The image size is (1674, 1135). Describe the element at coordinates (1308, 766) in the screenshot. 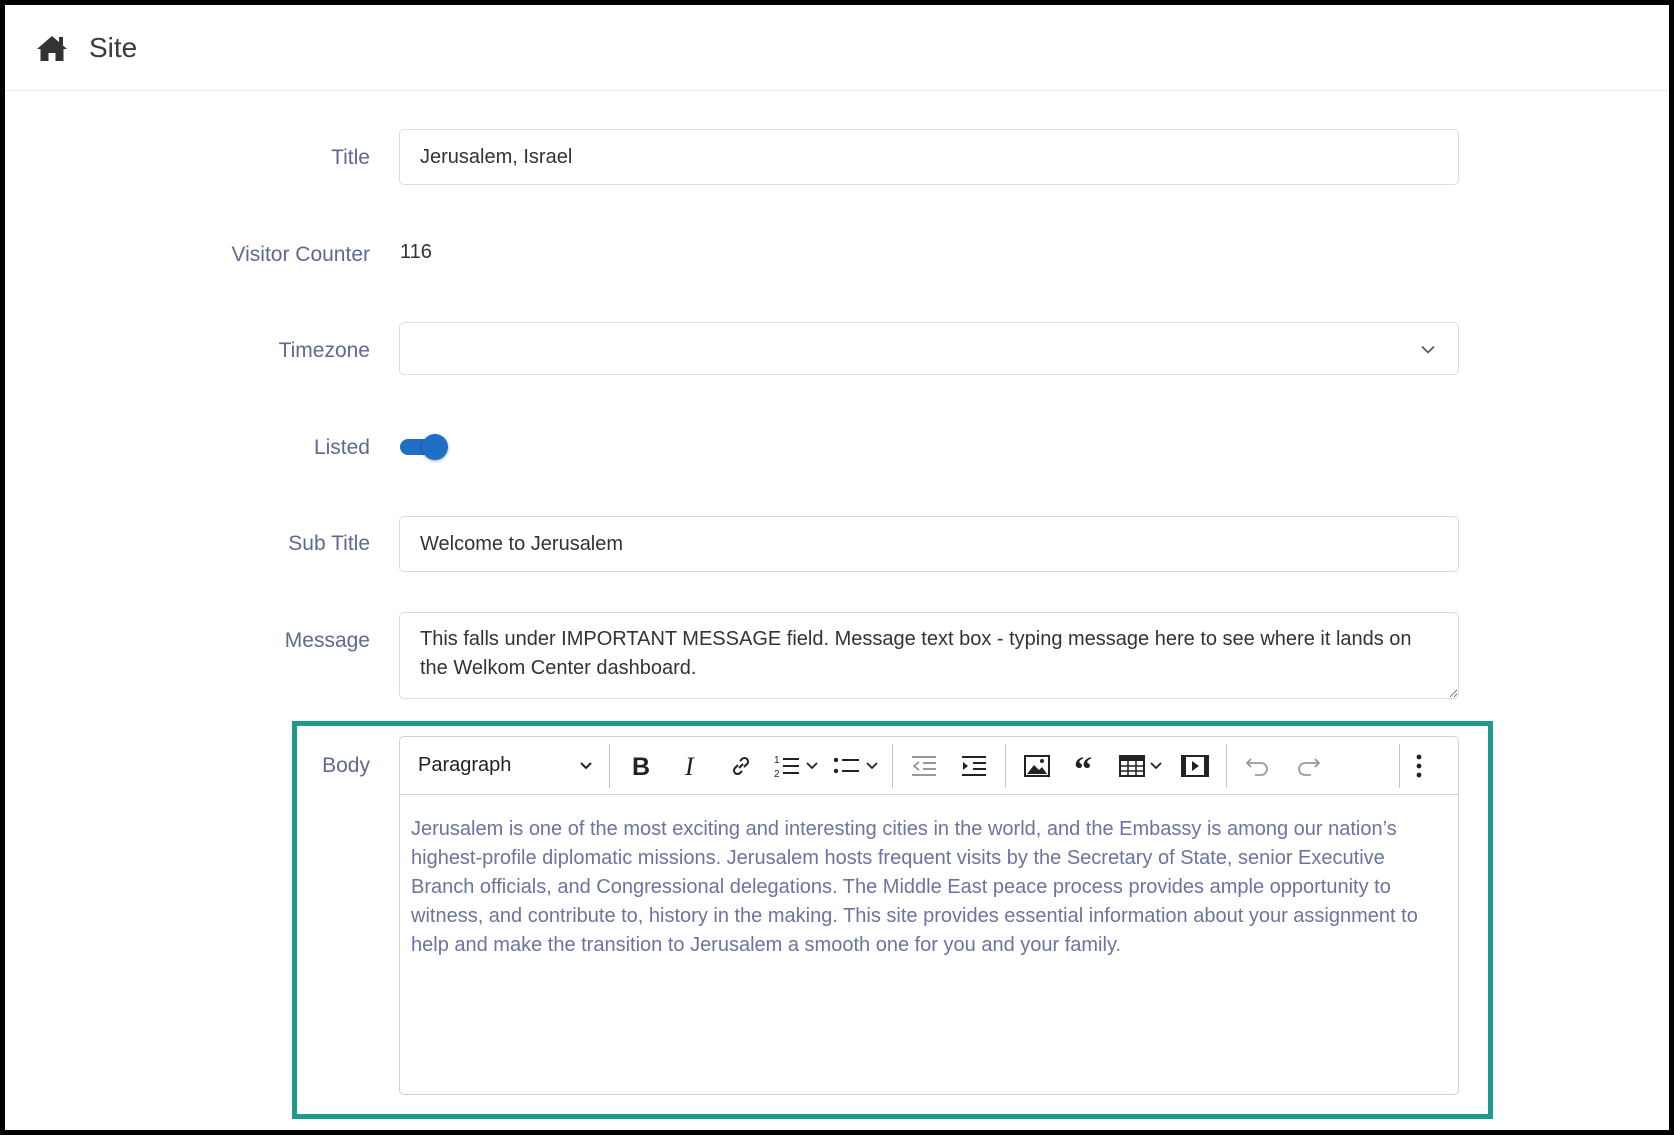

I see `redo-icon` at that location.